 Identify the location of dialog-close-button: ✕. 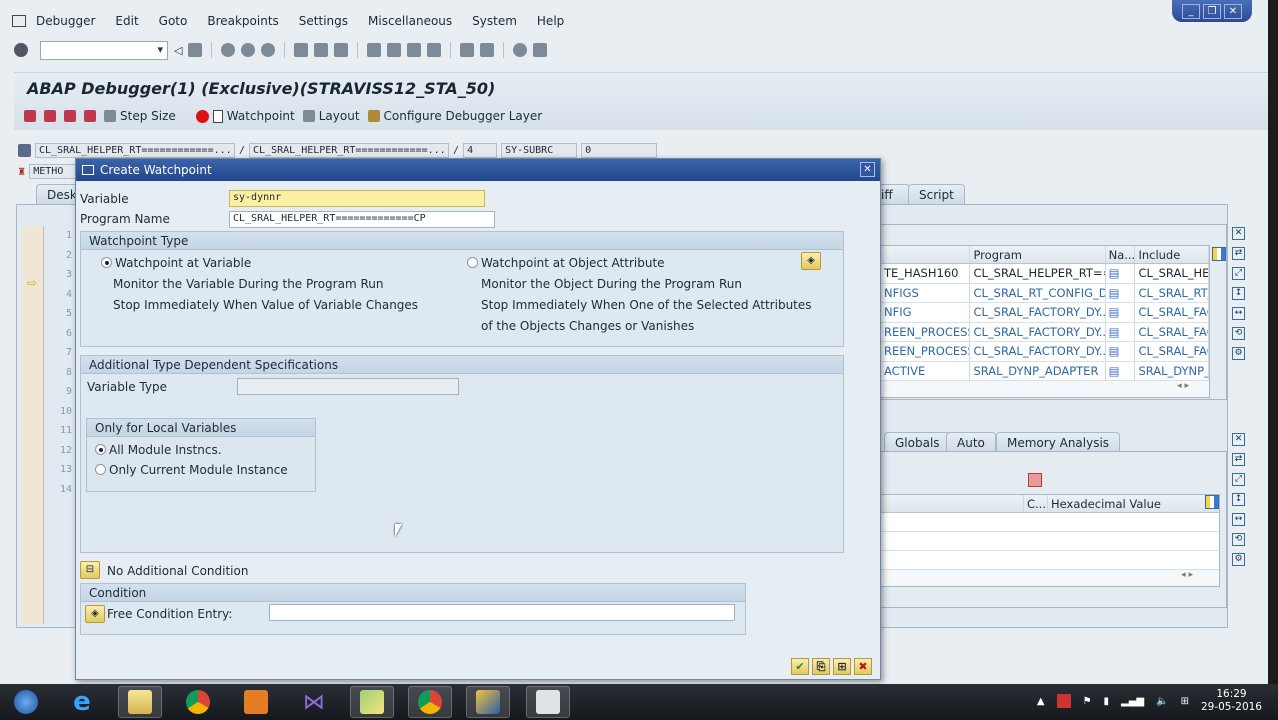
(867, 169).